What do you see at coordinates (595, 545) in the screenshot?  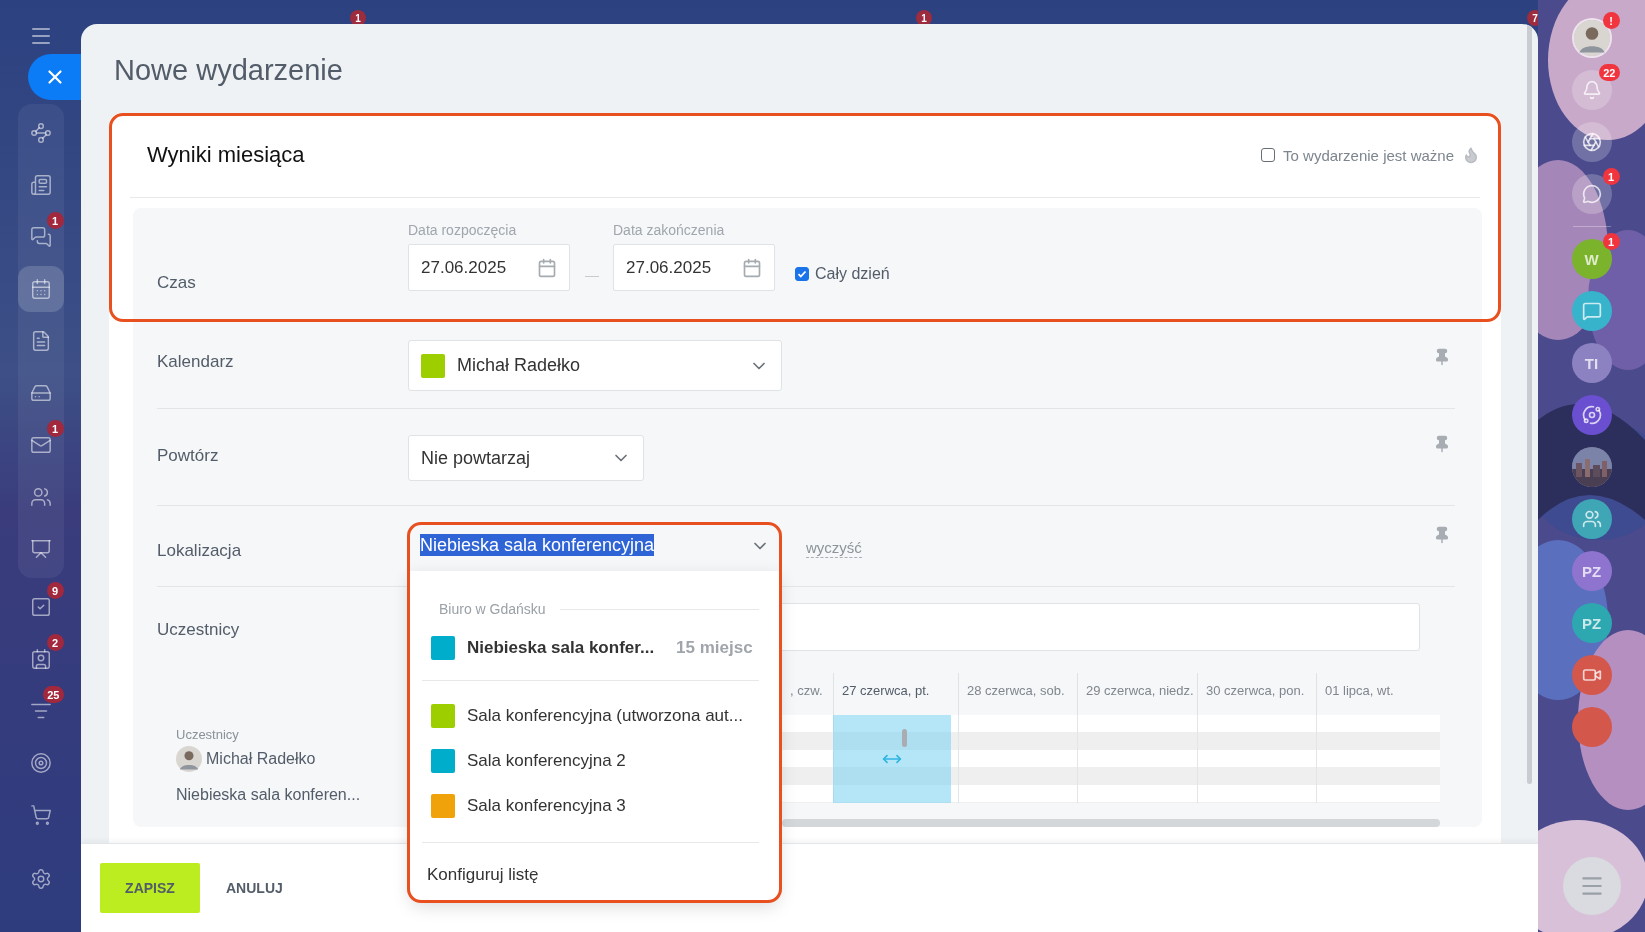 I see `location-select: Niebieska sala konferencyjna` at bounding box center [595, 545].